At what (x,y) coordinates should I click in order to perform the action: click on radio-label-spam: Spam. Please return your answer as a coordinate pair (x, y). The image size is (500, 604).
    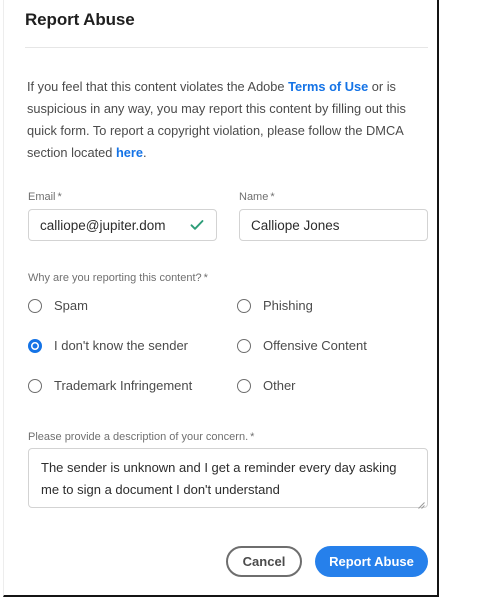
    Looking at the image, I should click on (71, 305).